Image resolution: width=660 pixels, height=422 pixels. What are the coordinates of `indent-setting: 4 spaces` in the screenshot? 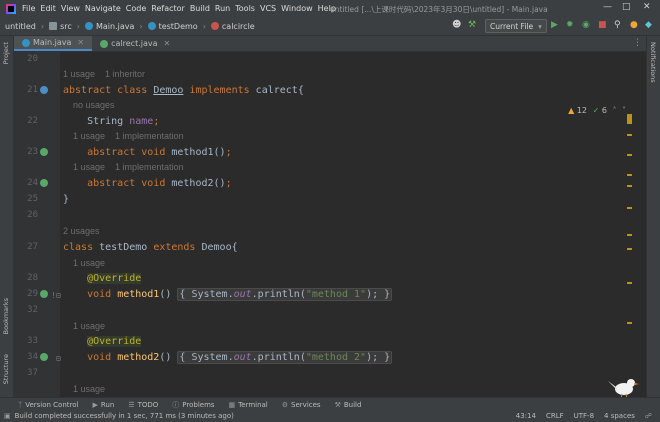 It's located at (619, 416).